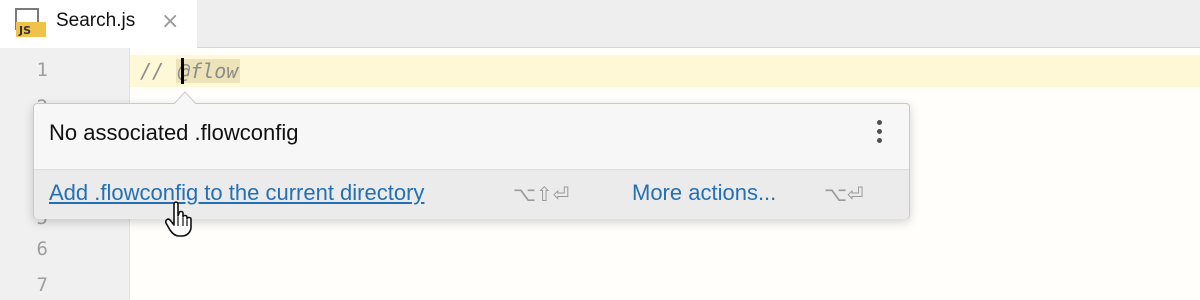  Describe the element at coordinates (236, 193) in the screenshot. I see `add-flowconfig-link: Add .flowconfig to the current directory` at that location.